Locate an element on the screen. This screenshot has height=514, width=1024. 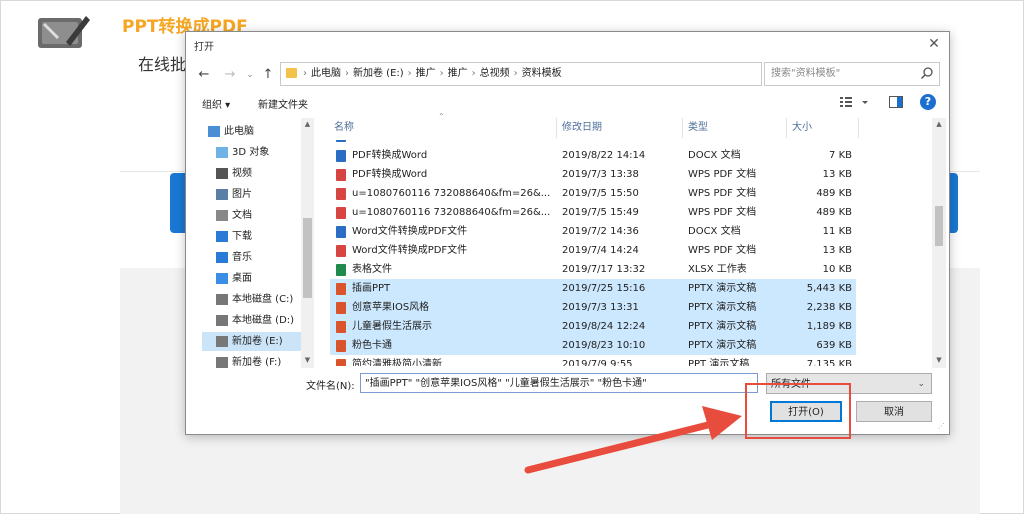
nav-item: 本地磁盘 (C:) is located at coordinates (258, 299).